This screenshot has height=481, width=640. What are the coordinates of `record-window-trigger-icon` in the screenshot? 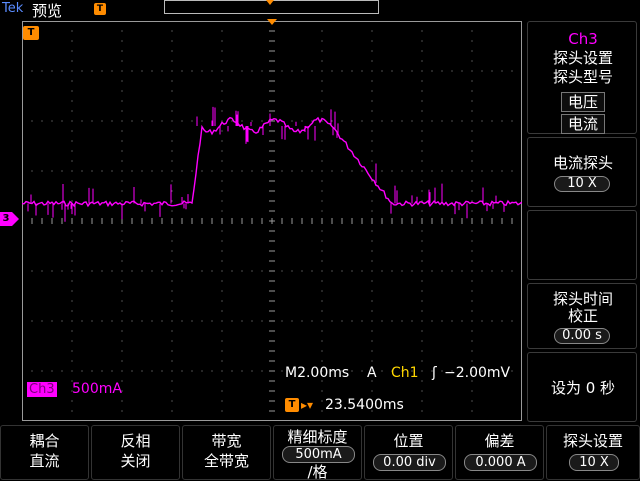 It's located at (270, 2).